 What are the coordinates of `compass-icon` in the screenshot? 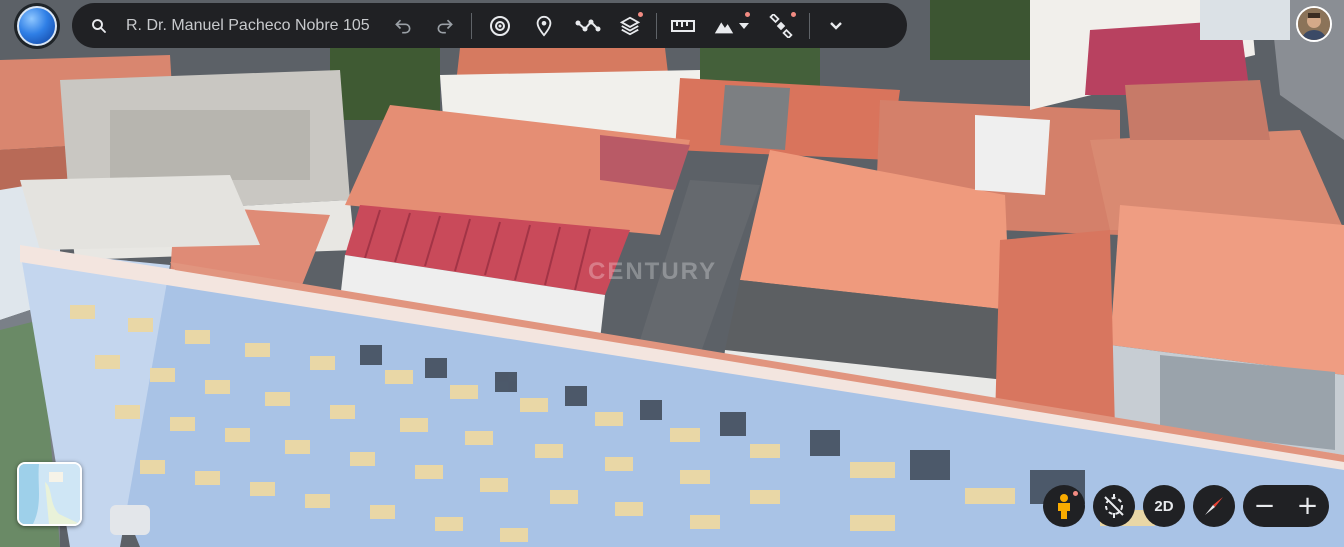 It's located at (1214, 506).